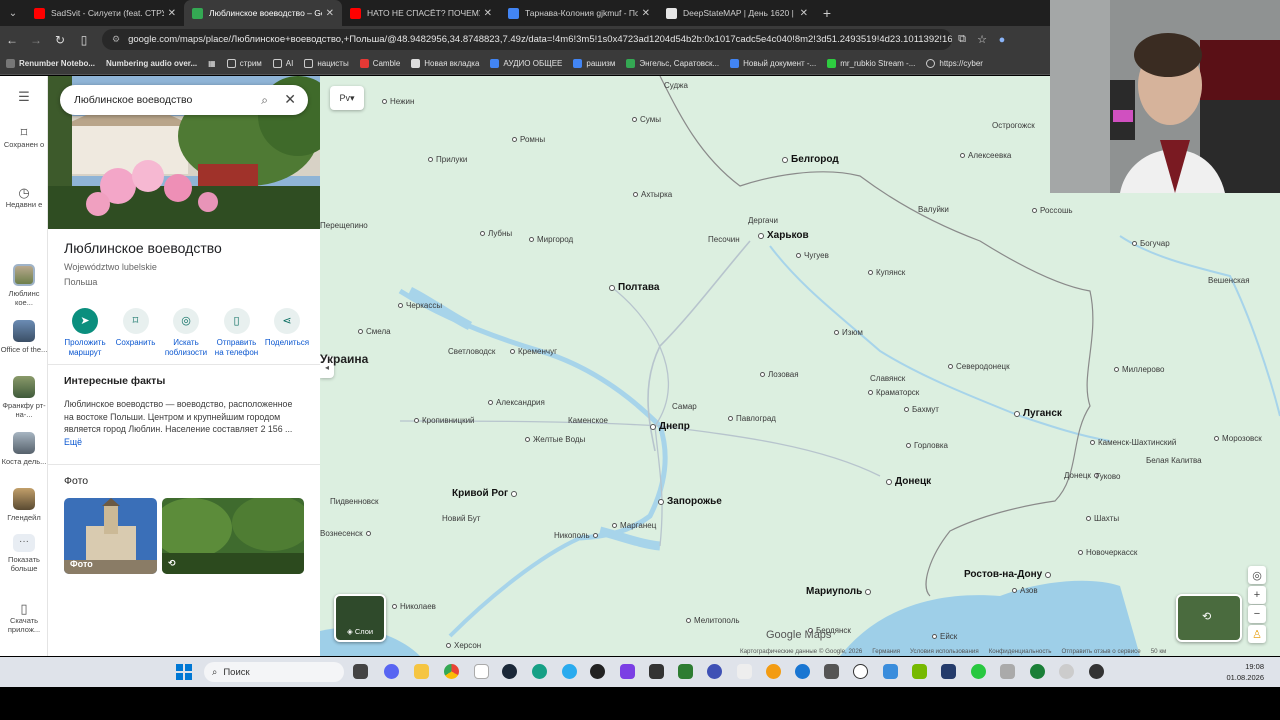 The height and width of the screenshot is (720, 1280). Describe the element at coordinates (724, 239) in the screenshot. I see `city-label: Песочин` at that location.